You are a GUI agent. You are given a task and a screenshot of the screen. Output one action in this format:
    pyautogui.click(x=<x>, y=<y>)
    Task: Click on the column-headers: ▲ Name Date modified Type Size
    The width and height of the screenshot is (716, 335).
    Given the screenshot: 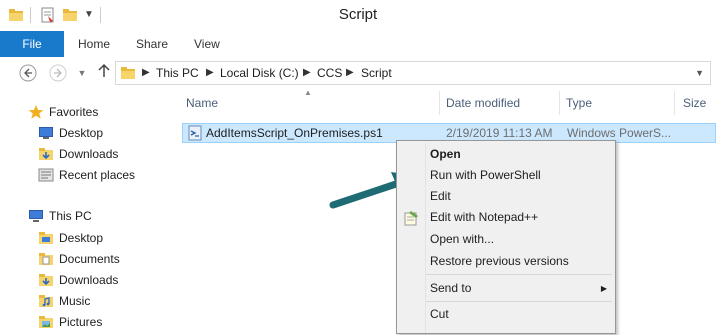 What is the action you would take?
    pyautogui.click(x=441, y=102)
    